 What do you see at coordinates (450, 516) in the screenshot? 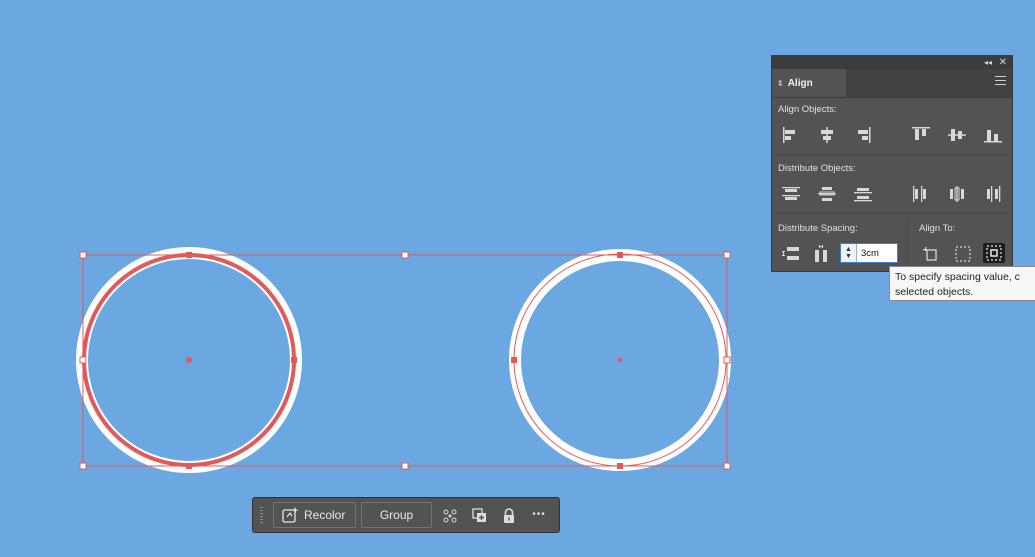
I see `edit-pattern-icon` at bounding box center [450, 516].